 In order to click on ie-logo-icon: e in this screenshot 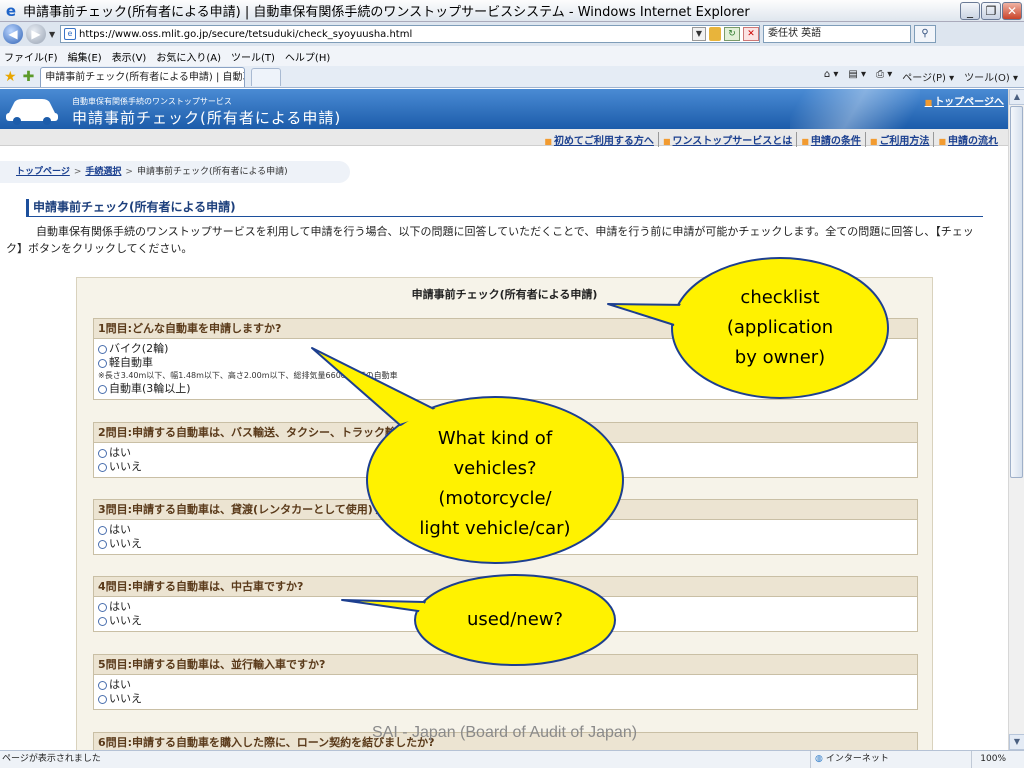, I will do `click(11, 10)`.